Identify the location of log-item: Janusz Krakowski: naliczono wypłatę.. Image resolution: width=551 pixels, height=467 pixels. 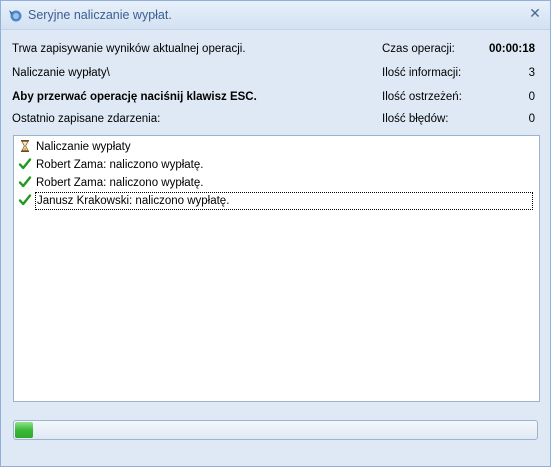
(276, 201).